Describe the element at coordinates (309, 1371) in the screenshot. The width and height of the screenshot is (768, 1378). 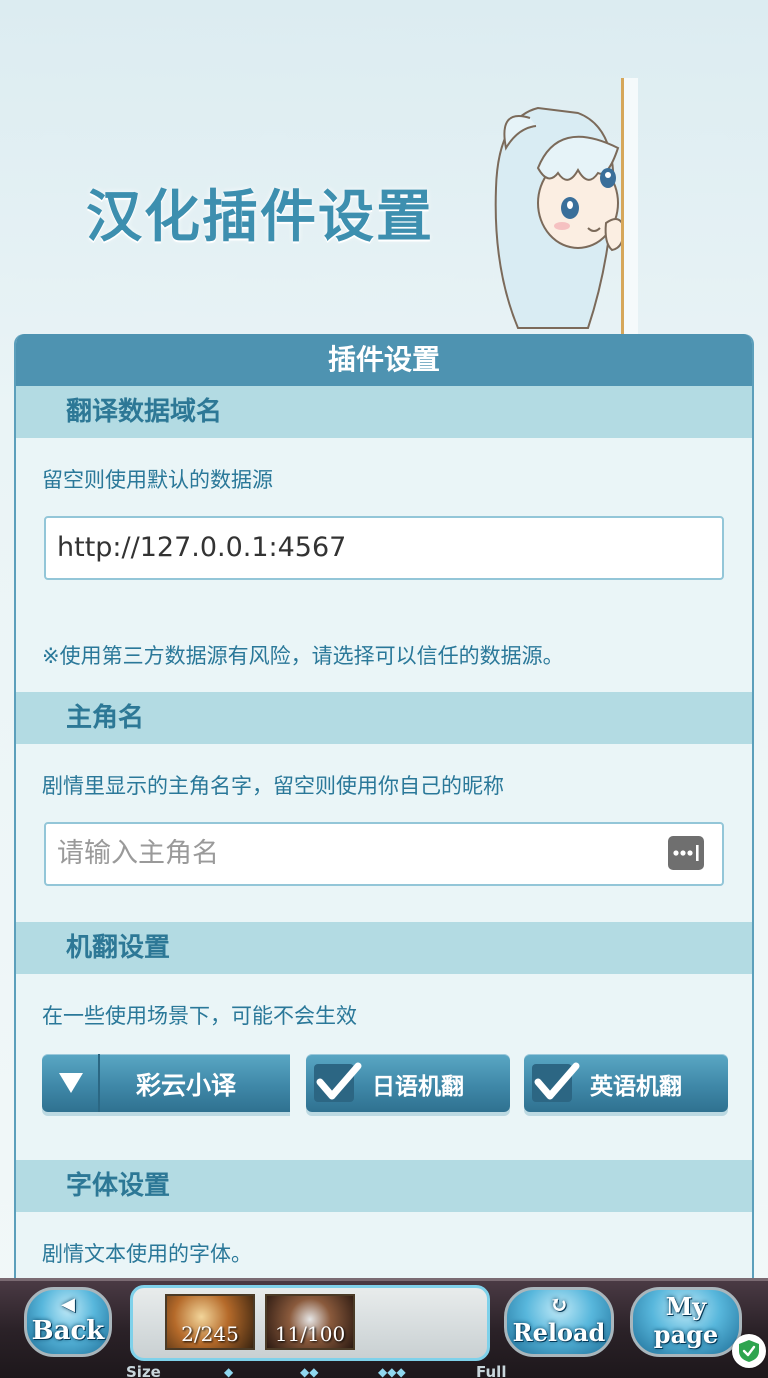
I see `size-step-2: ◆◆` at that location.